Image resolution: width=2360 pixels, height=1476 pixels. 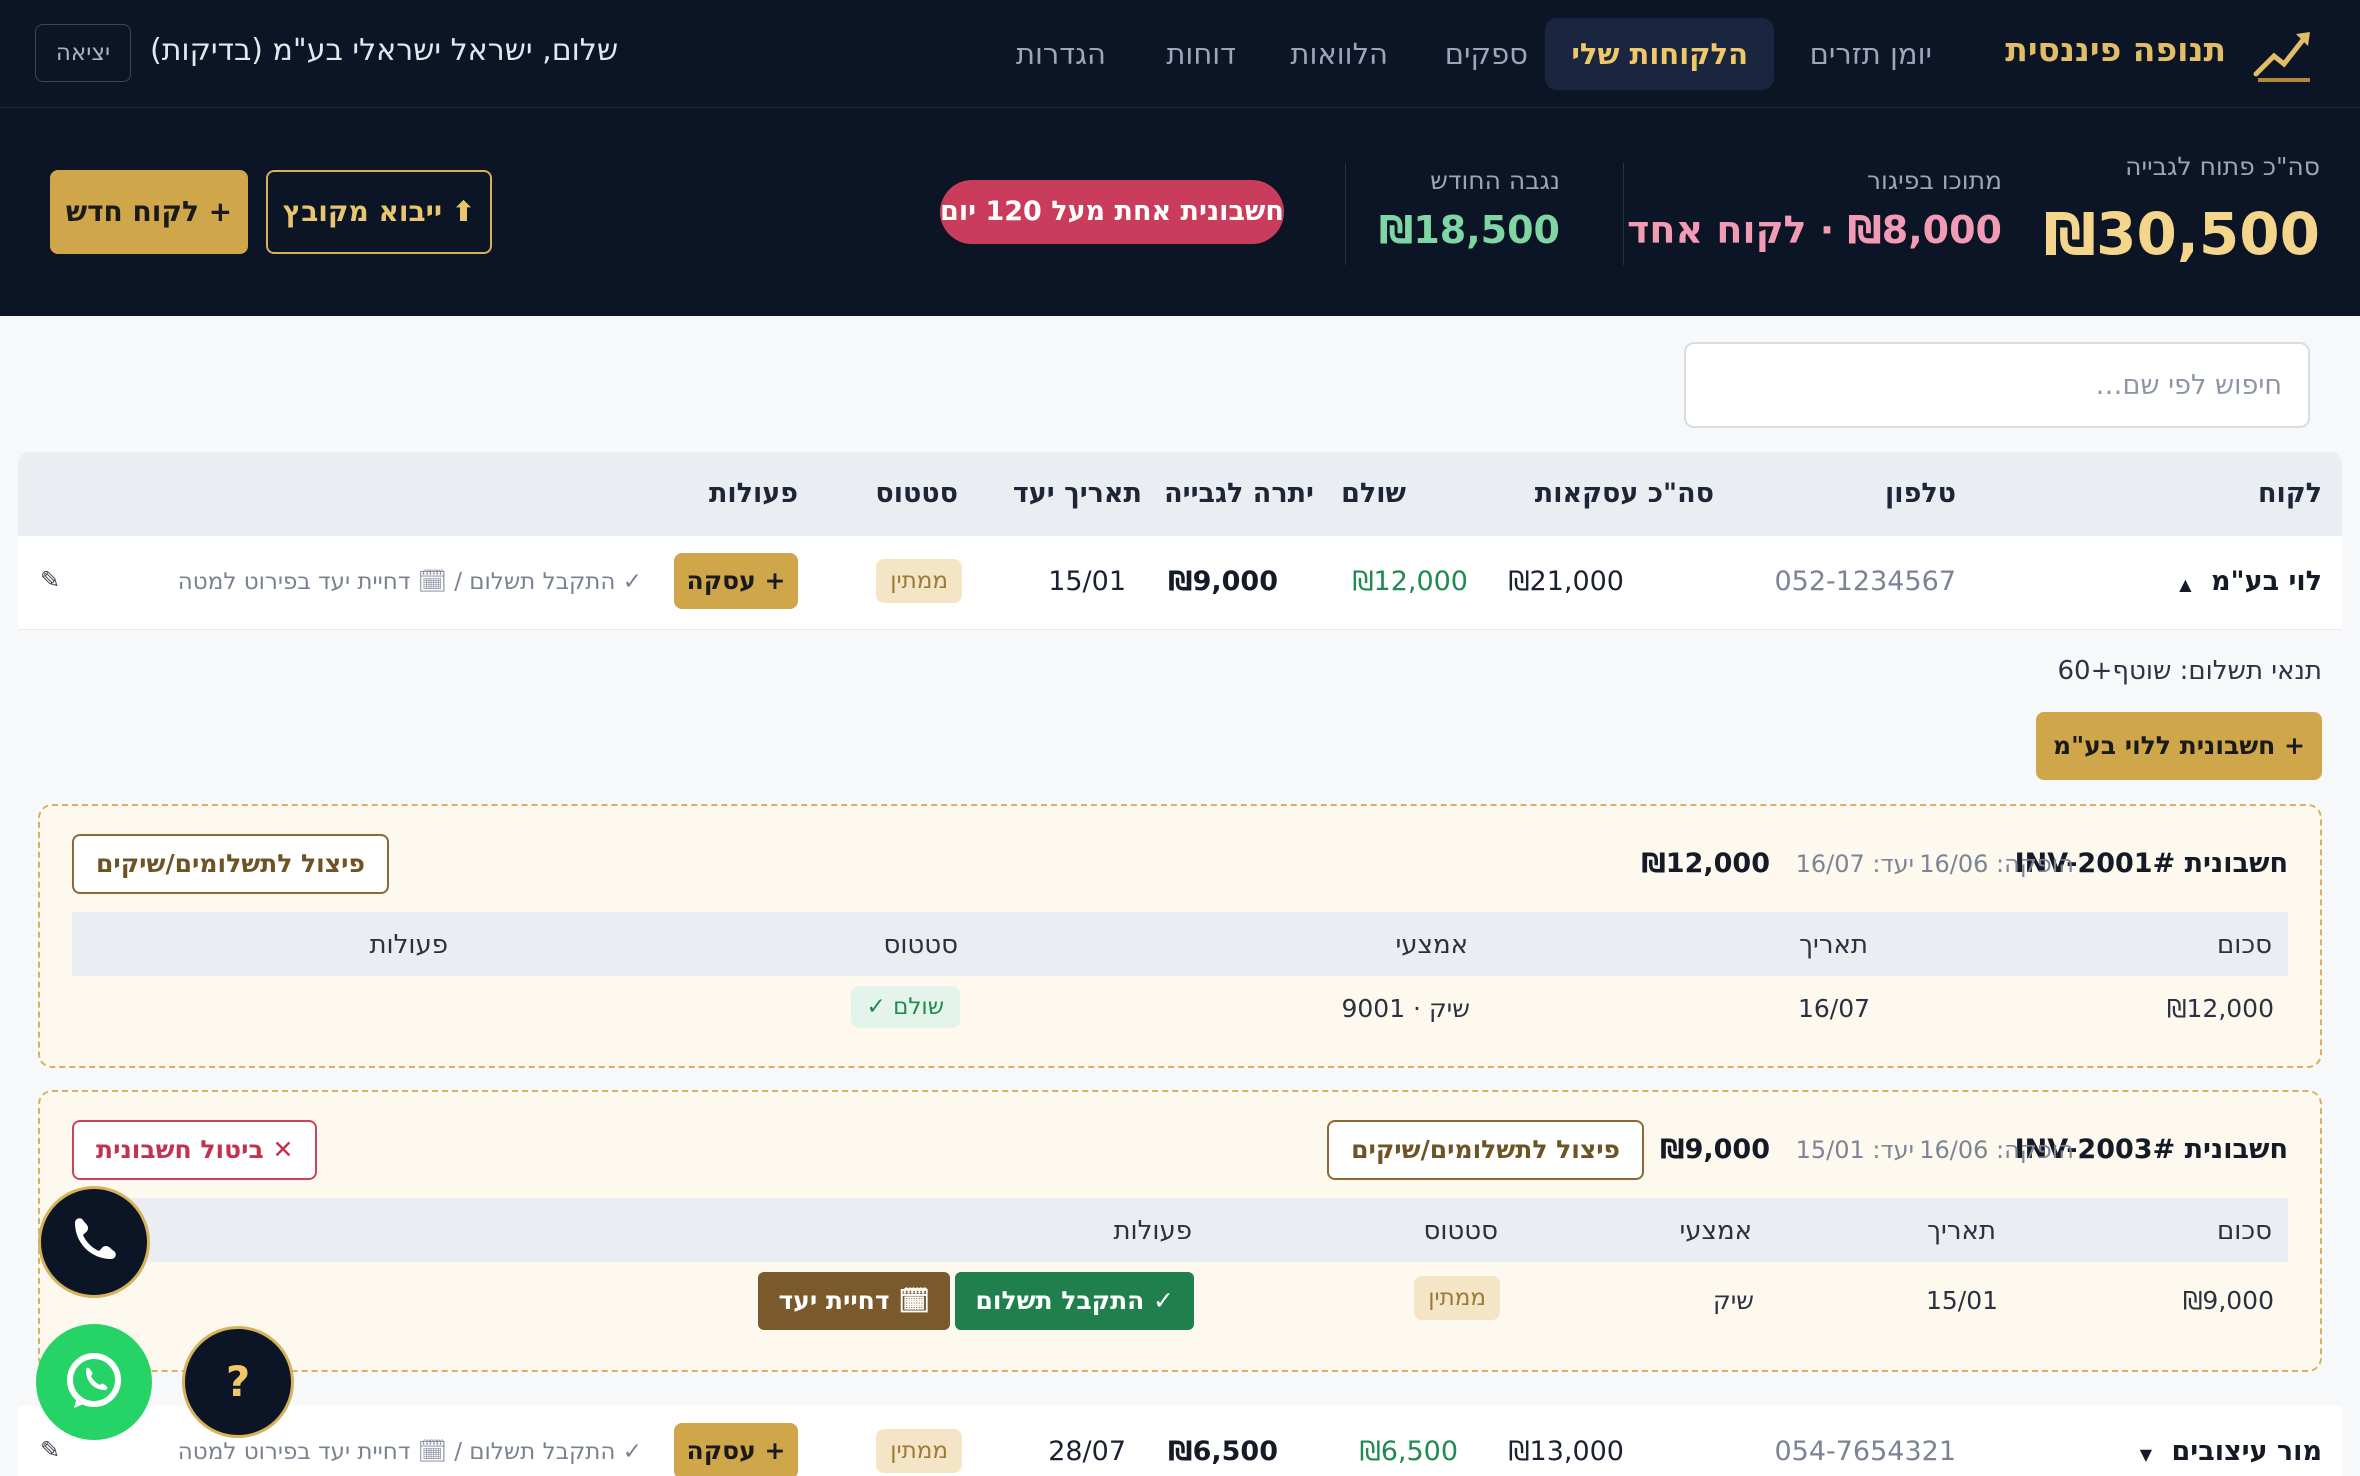 I want to click on nav-suppliers: ספקים, so click(x=1486, y=54).